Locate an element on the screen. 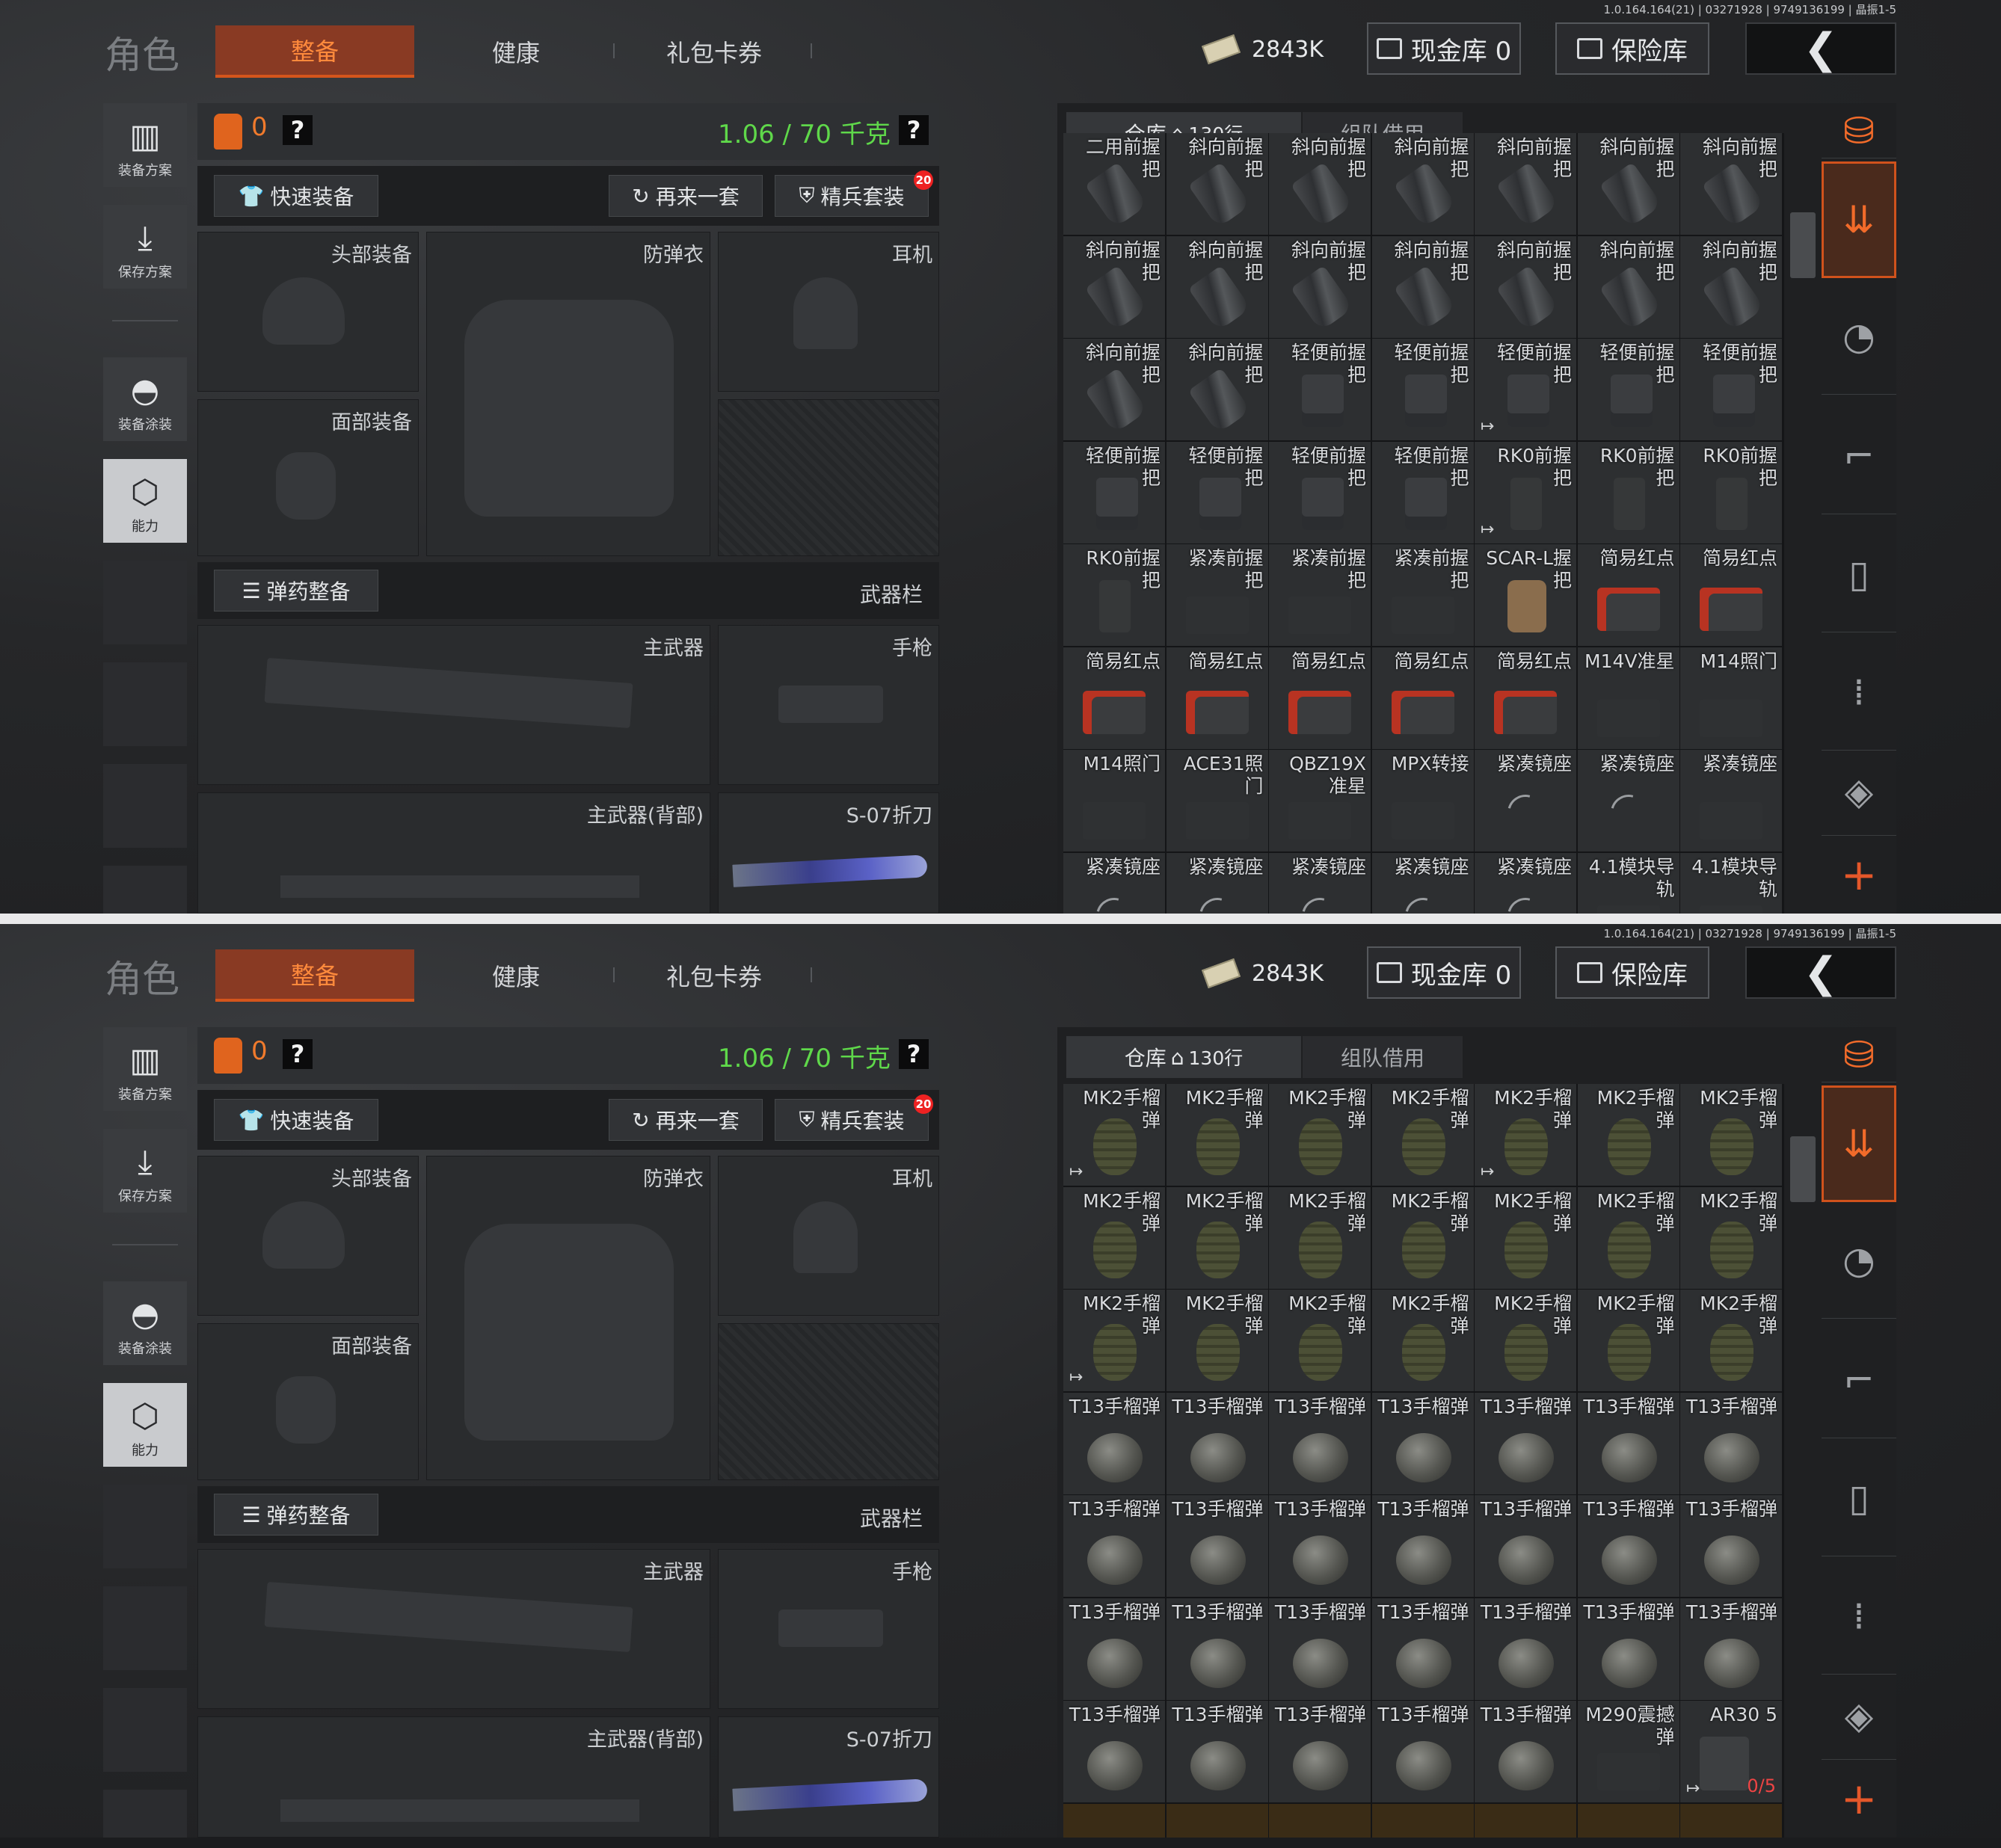 Image resolution: width=2001 pixels, height=1848 pixels. inventory-item: 轻便前握把 ↦ is located at coordinates (1526, 389).